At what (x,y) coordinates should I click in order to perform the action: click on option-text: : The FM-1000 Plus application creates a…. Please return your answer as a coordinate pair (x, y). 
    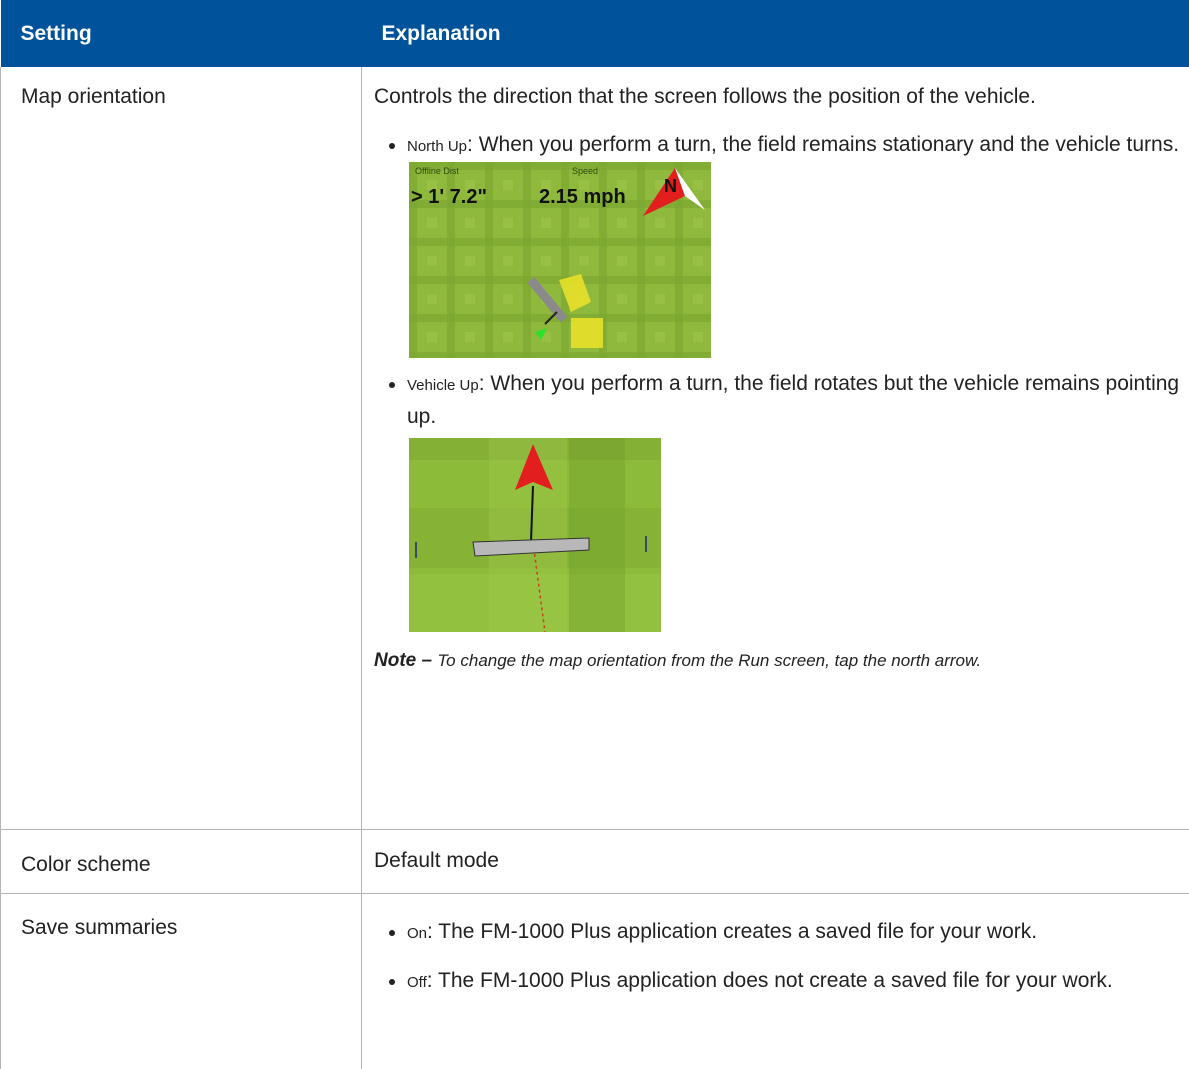
    Looking at the image, I should click on (732, 931).